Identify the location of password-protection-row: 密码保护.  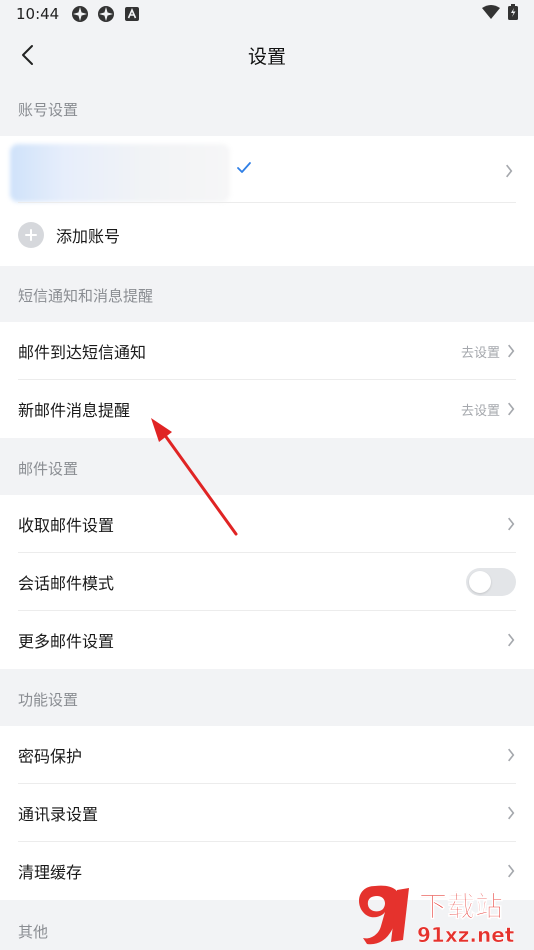
(267, 755).